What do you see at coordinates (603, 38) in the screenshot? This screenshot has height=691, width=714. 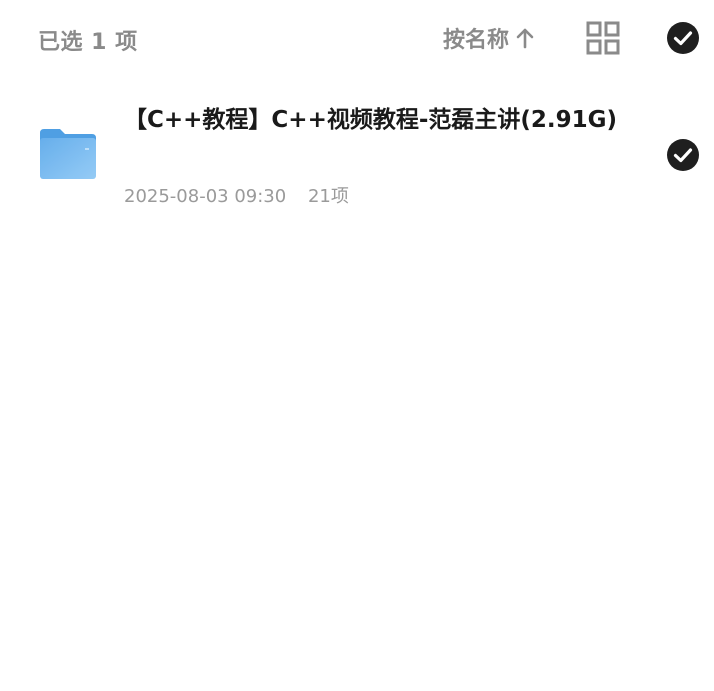 I see `grid-view-icon` at bounding box center [603, 38].